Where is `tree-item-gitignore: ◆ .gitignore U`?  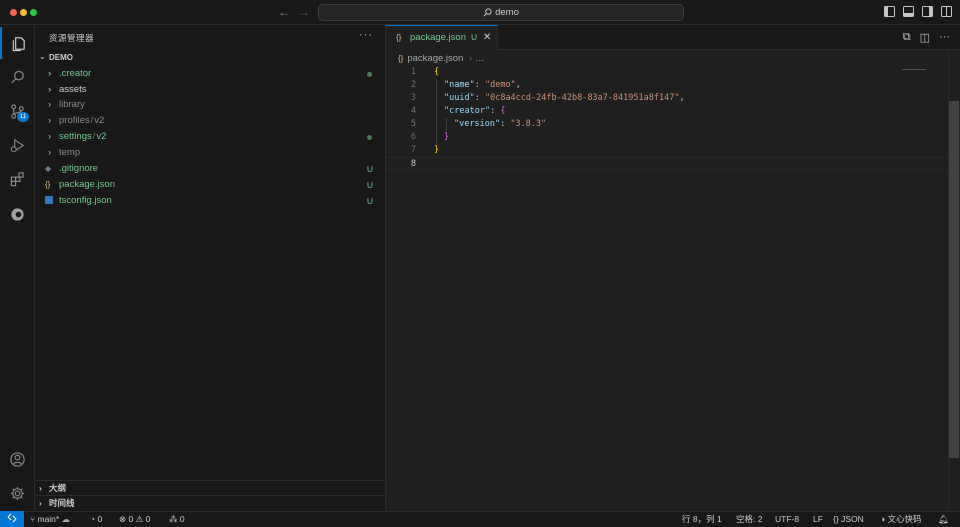 tree-item-gitignore: ◆ .gitignore U is located at coordinates (210, 169).